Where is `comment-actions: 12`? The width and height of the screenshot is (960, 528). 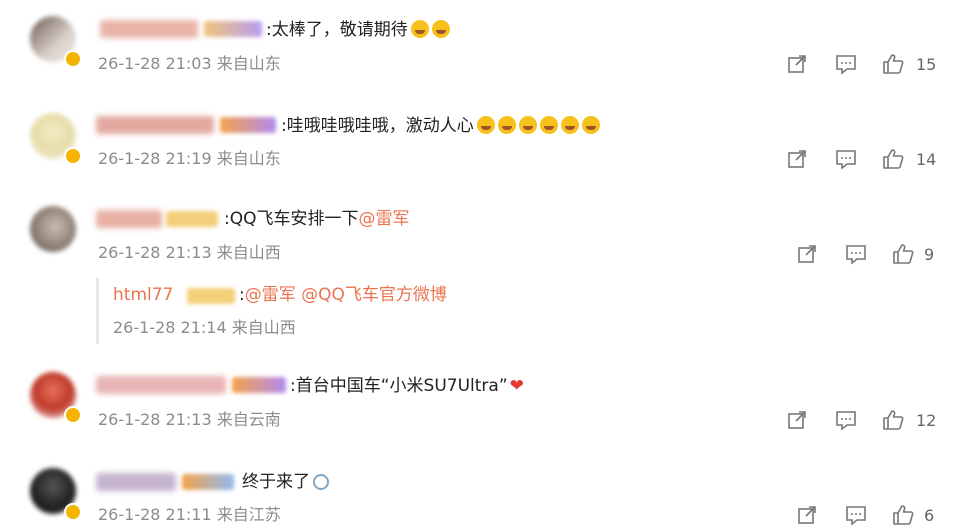
comment-actions: 12 is located at coordinates (866, 421).